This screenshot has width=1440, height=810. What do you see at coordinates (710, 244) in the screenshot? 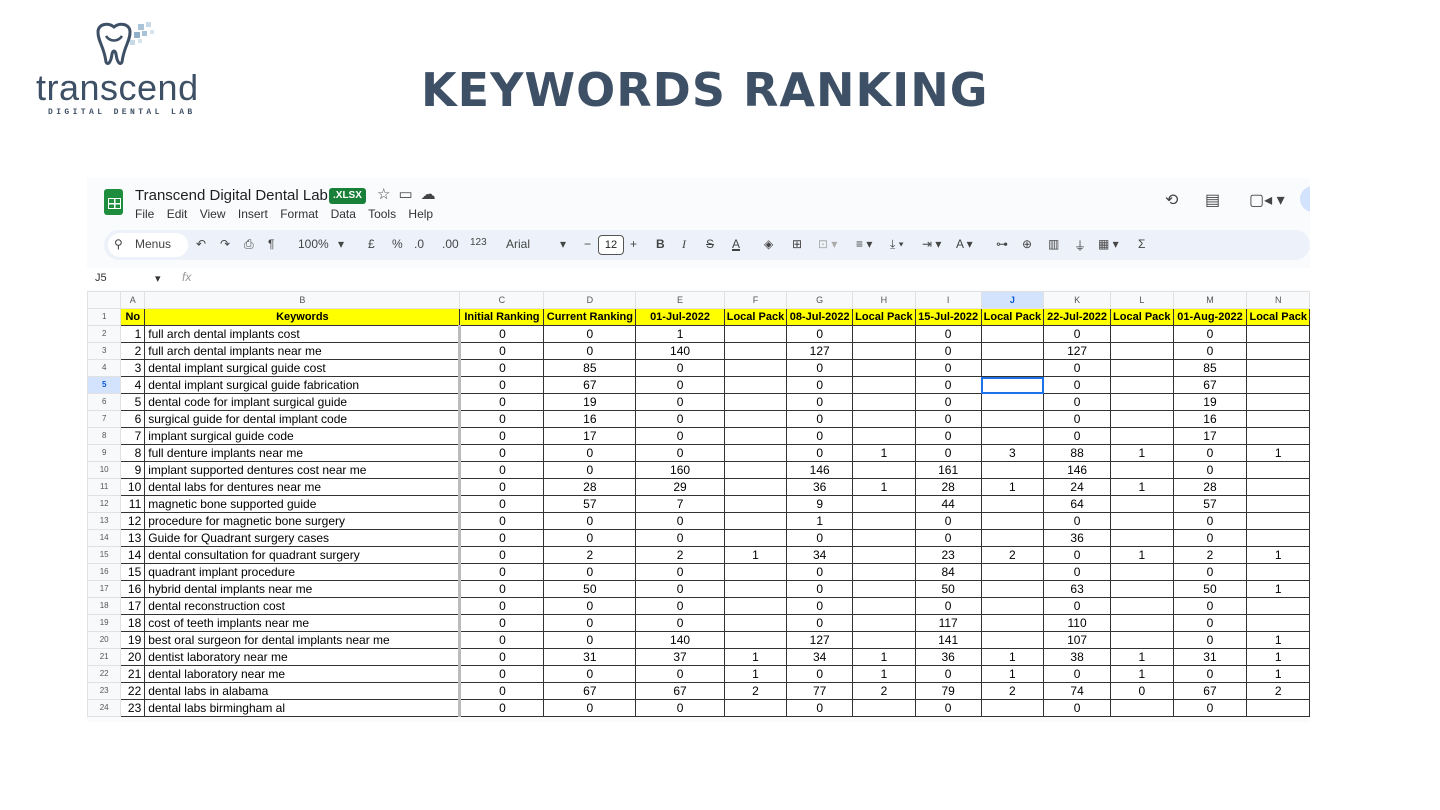
I see `strikethrough-button: S` at bounding box center [710, 244].